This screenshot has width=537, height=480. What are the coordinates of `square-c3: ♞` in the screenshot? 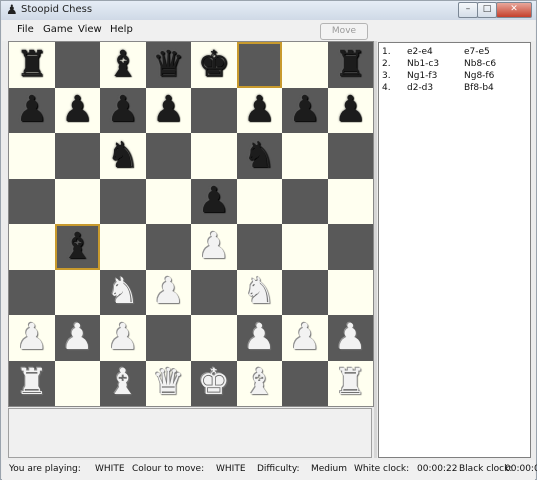 It's located at (123, 292).